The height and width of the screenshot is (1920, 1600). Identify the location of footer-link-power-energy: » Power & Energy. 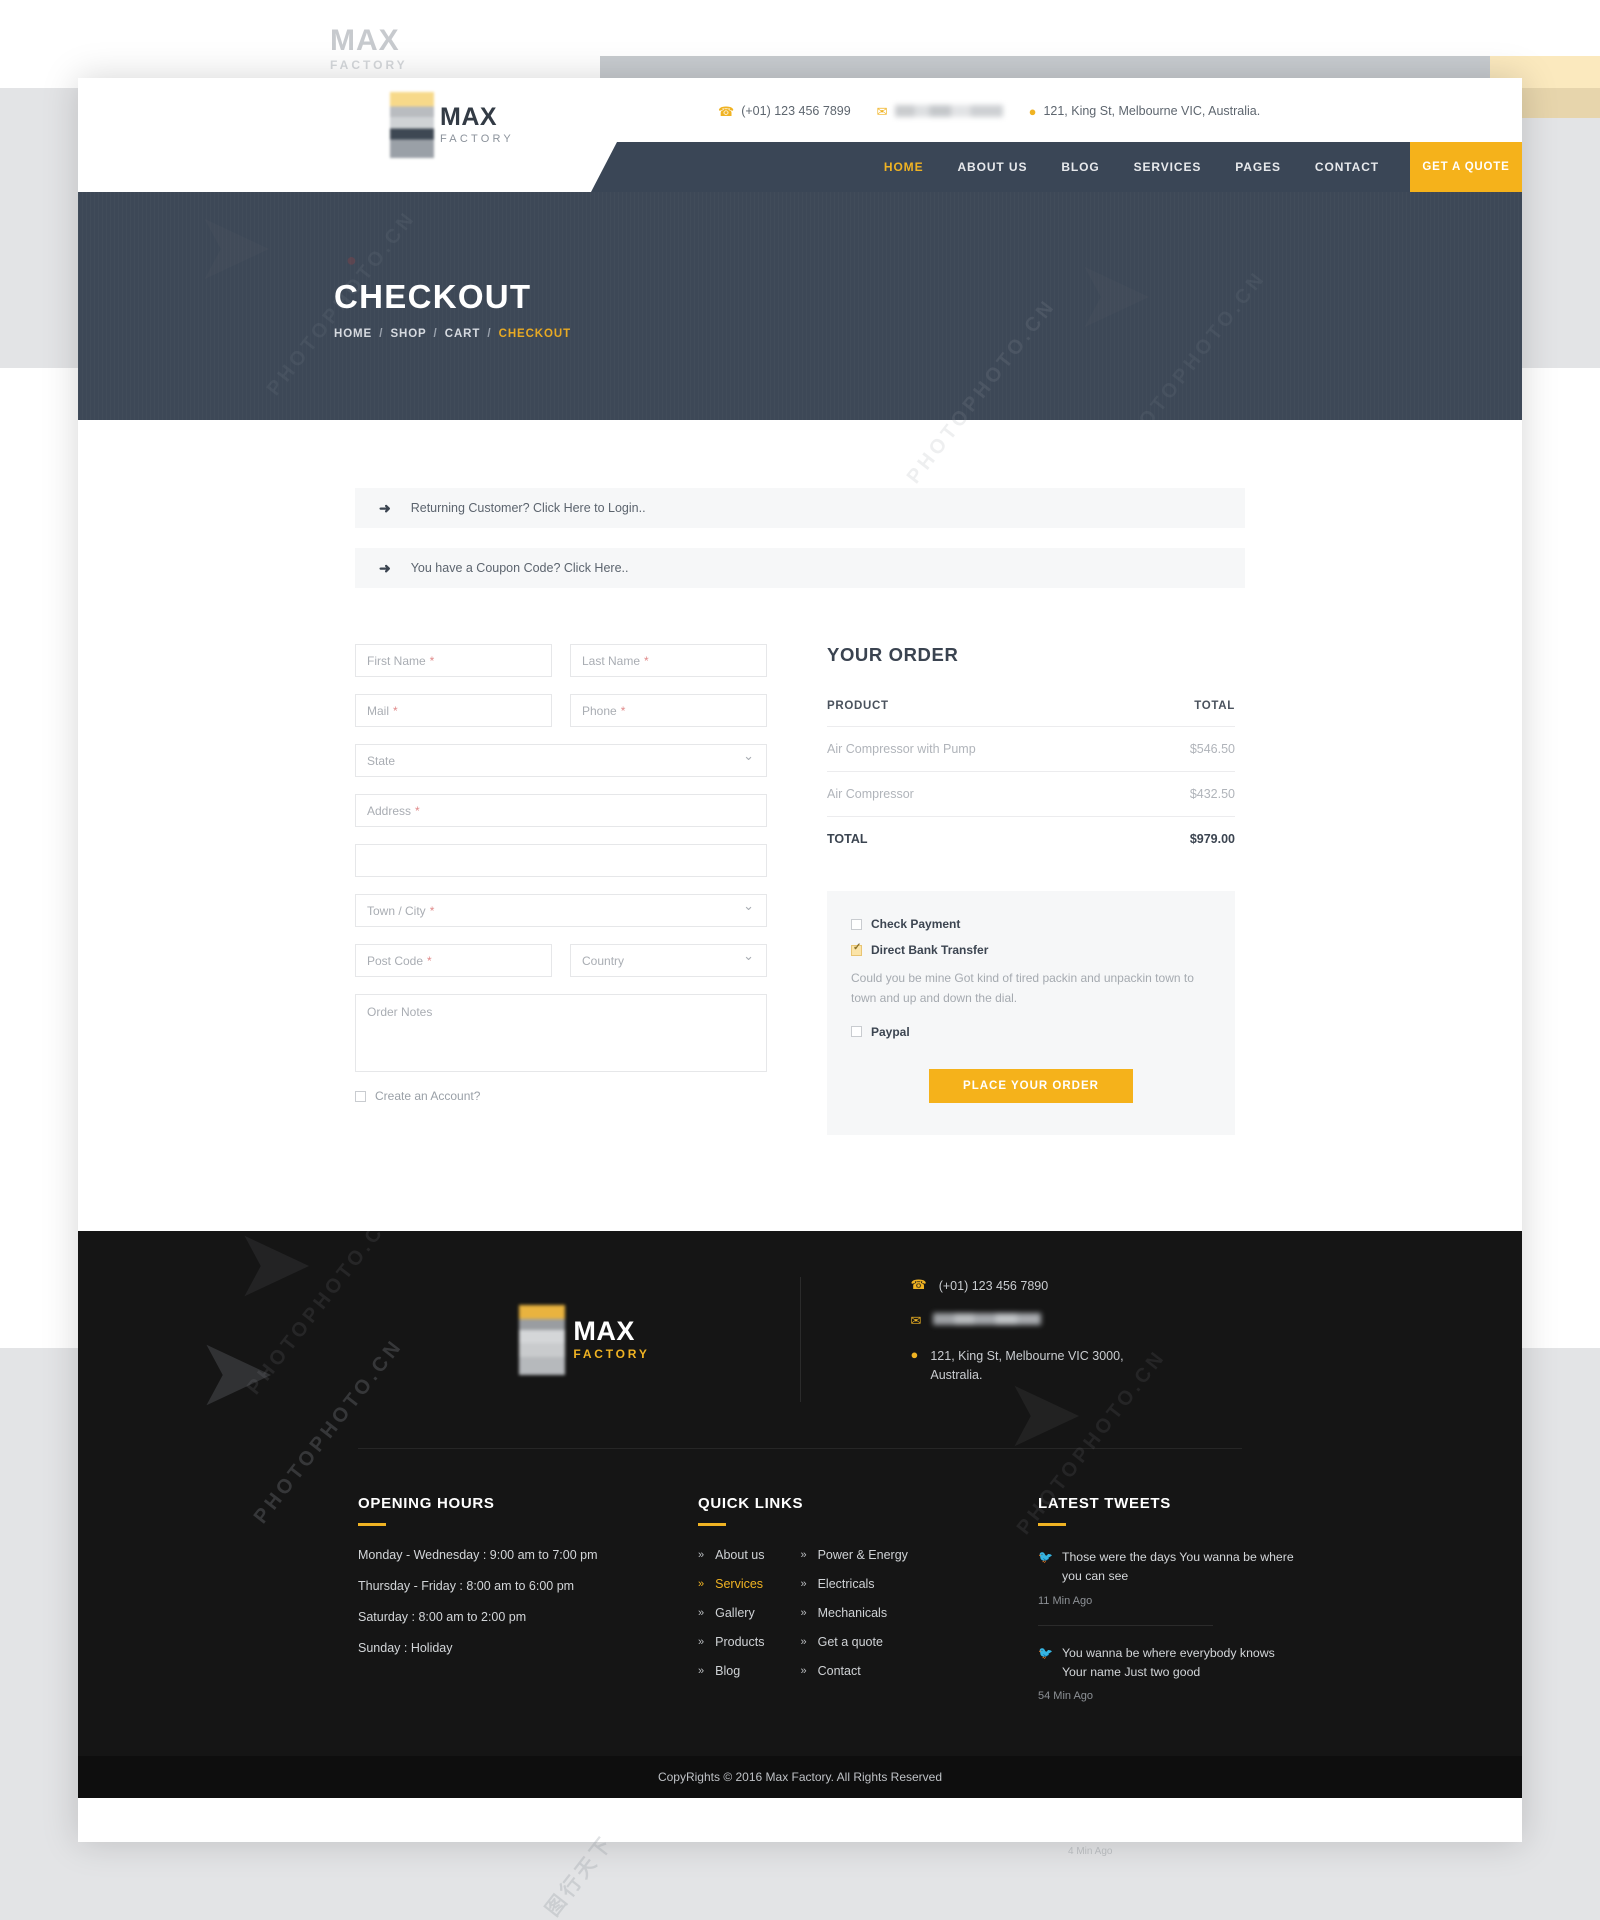
(853, 1555).